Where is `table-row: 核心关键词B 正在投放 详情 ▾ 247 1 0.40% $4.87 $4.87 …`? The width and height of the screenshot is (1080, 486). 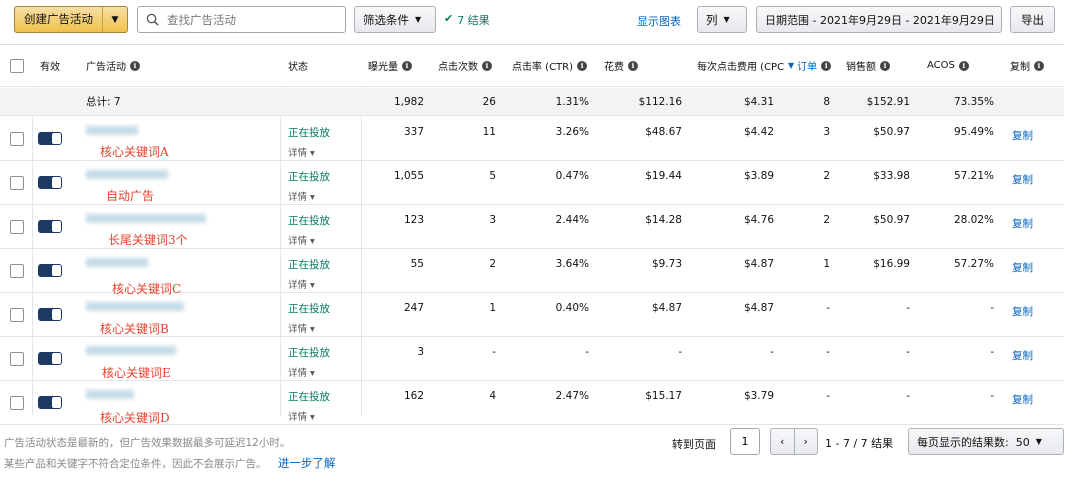 table-row: 核心关键词B 正在投放 详情 ▾ 247 1 0.40% $4.87 $4.87 … is located at coordinates (532, 315).